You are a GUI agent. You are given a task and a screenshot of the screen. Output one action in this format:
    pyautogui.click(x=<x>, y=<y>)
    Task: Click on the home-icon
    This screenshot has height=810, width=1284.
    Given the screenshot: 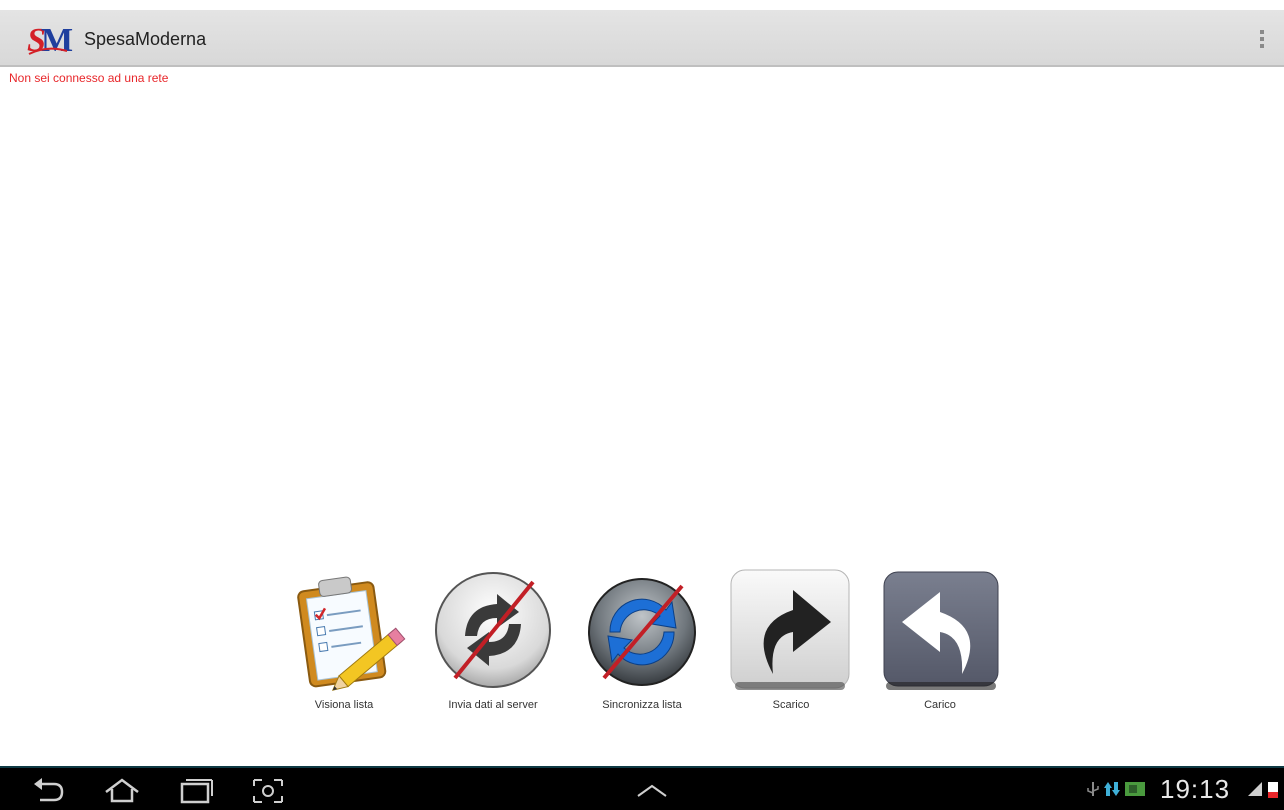 What is the action you would take?
    pyautogui.click(x=122, y=790)
    